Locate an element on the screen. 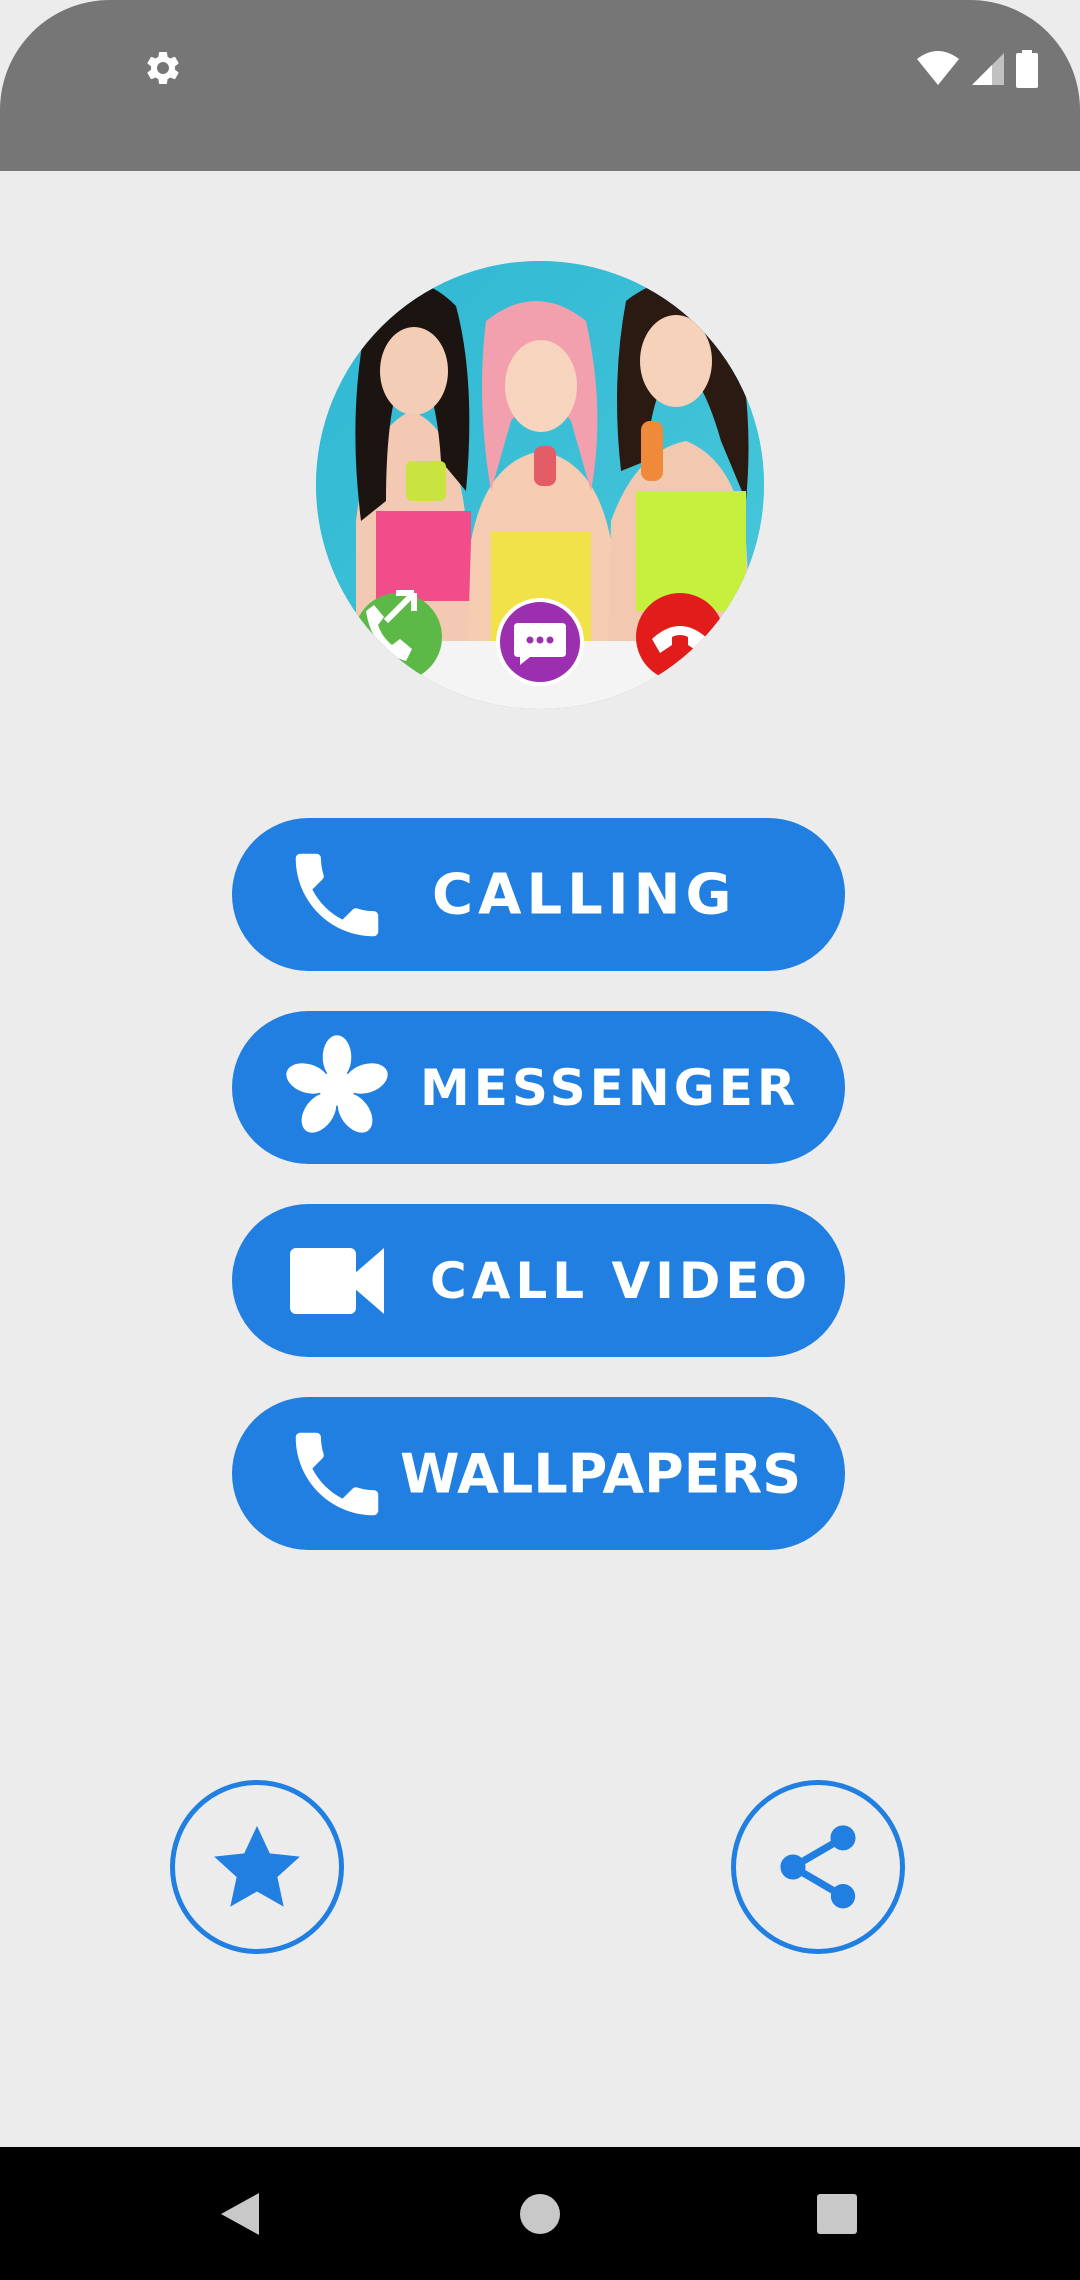  wifi-icon is located at coordinates (938, 68).